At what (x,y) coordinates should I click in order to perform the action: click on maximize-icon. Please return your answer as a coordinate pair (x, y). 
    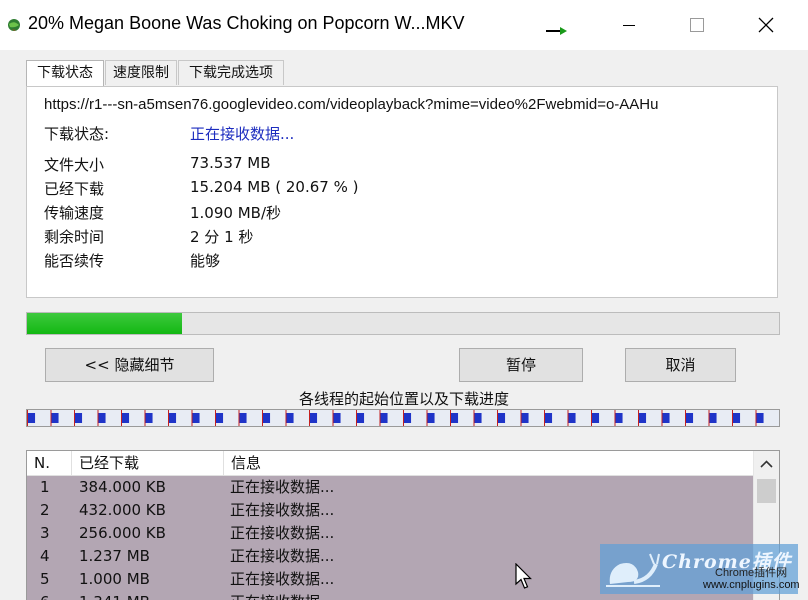
    Looking at the image, I should click on (697, 25).